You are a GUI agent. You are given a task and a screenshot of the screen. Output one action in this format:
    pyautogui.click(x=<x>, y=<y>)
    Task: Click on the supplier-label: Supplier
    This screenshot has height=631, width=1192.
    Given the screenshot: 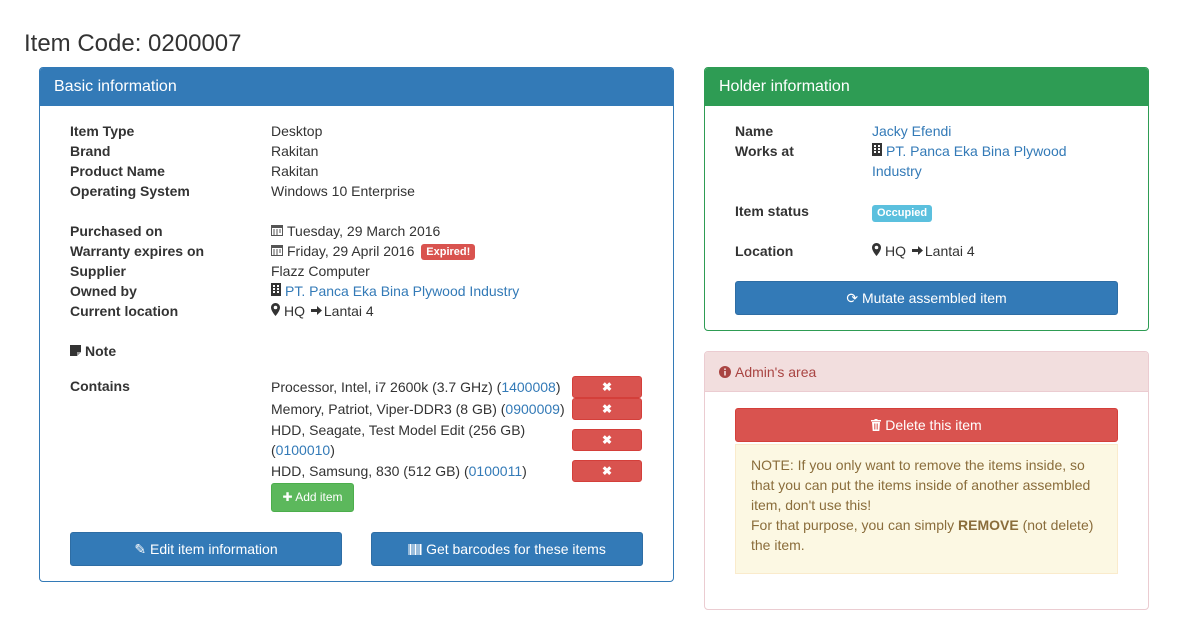 What is the action you would take?
    pyautogui.click(x=98, y=271)
    